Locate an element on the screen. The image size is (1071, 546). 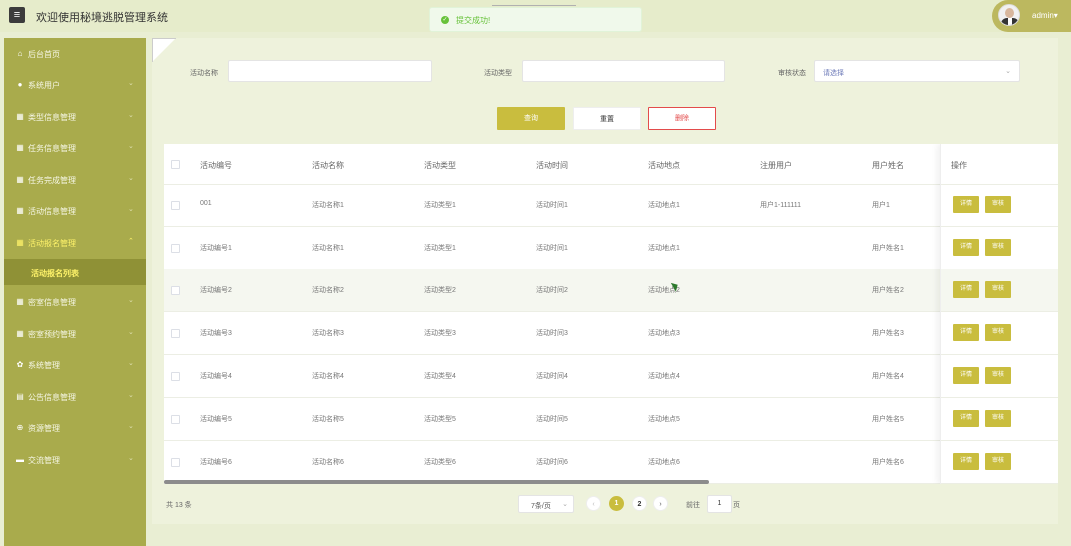
sidebar-item-label: 任务完成管理 is located at coordinates (52, 180).